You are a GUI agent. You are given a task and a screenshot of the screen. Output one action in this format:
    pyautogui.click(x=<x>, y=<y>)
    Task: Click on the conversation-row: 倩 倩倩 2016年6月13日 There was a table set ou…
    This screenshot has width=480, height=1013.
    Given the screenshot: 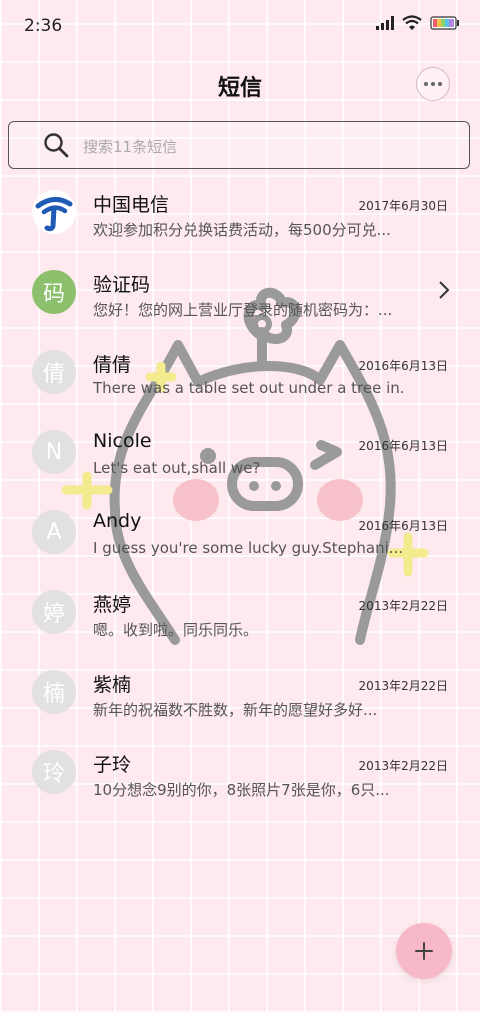 What is the action you would take?
    pyautogui.click(x=240, y=372)
    